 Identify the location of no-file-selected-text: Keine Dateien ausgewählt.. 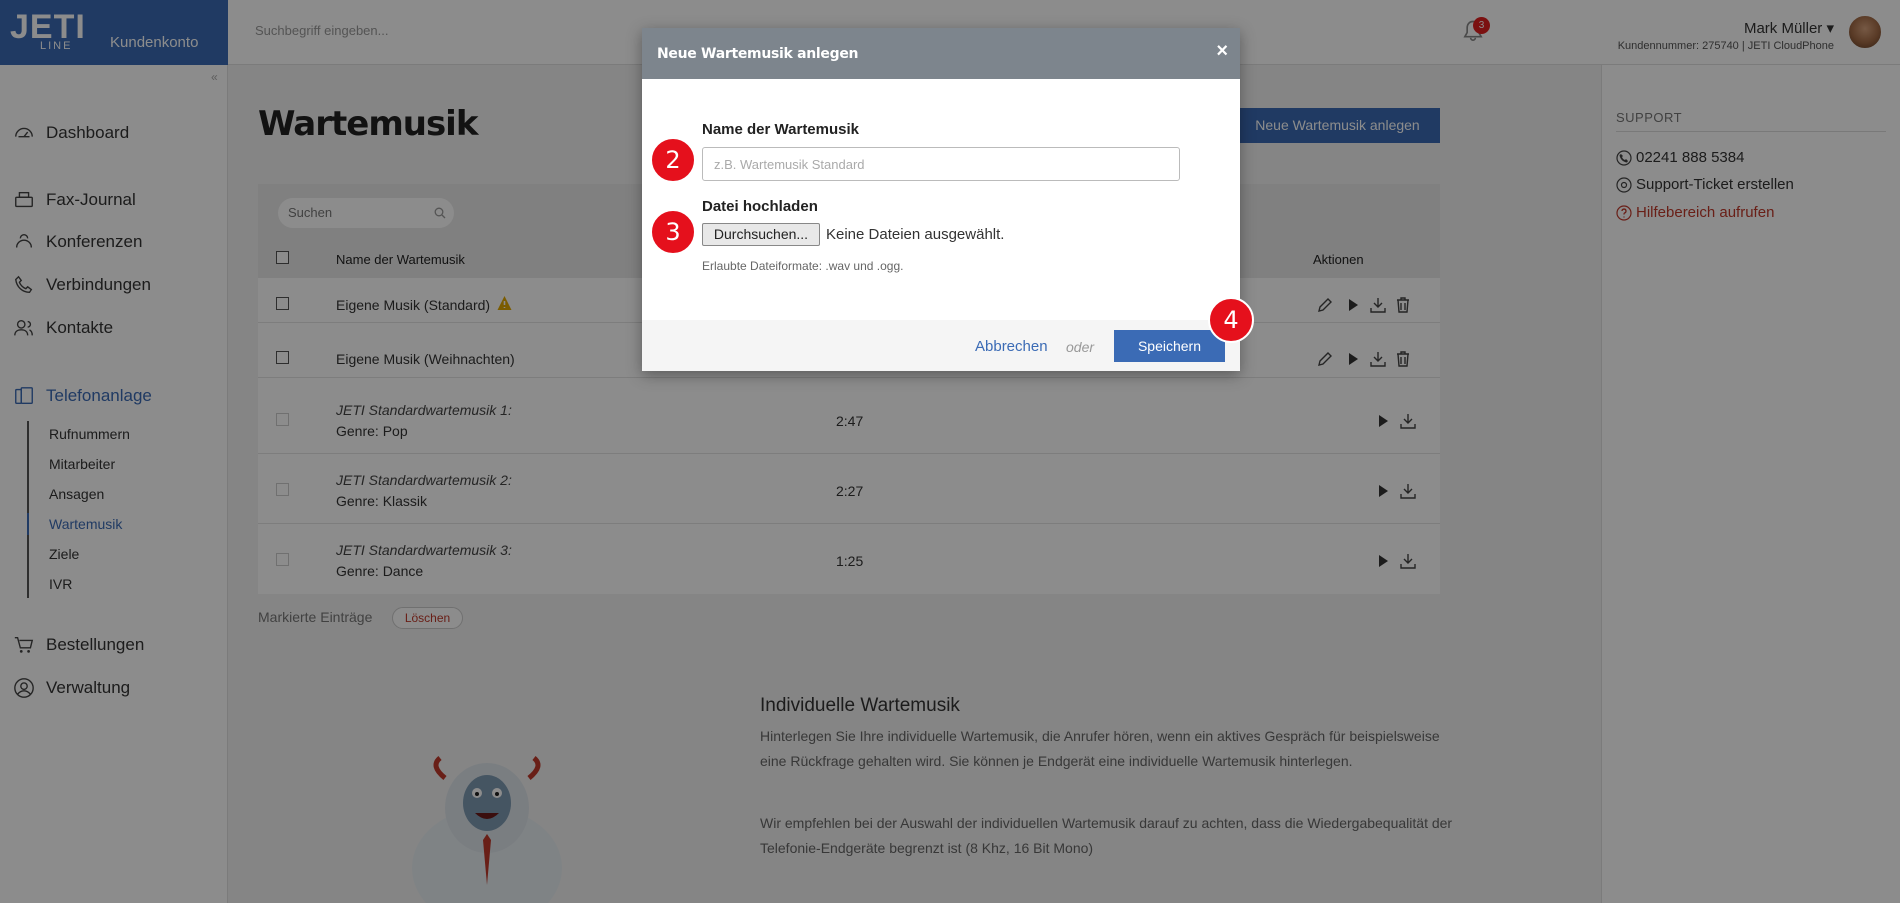
(915, 234).